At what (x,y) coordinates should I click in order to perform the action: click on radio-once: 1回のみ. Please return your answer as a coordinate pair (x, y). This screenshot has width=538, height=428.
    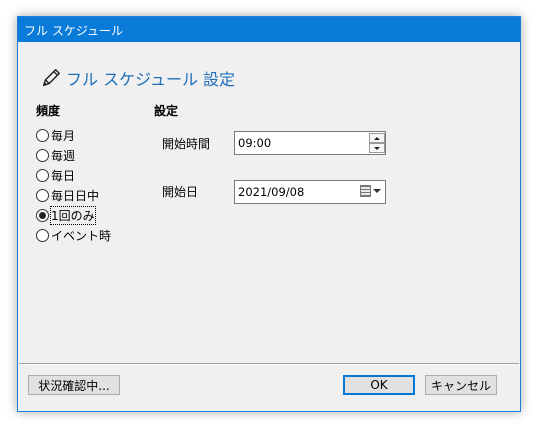
    Looking at the image, I should click on (66, 215).